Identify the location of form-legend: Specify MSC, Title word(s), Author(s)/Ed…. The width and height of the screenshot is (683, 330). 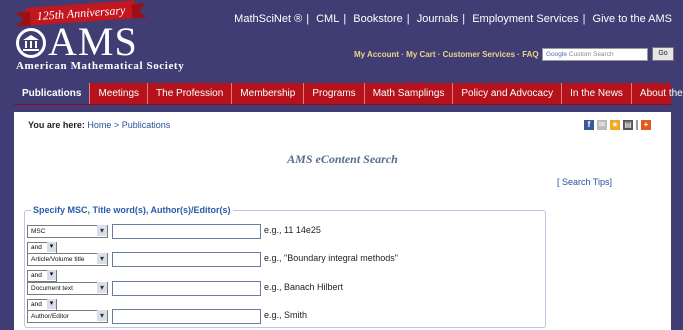
(132, 210).